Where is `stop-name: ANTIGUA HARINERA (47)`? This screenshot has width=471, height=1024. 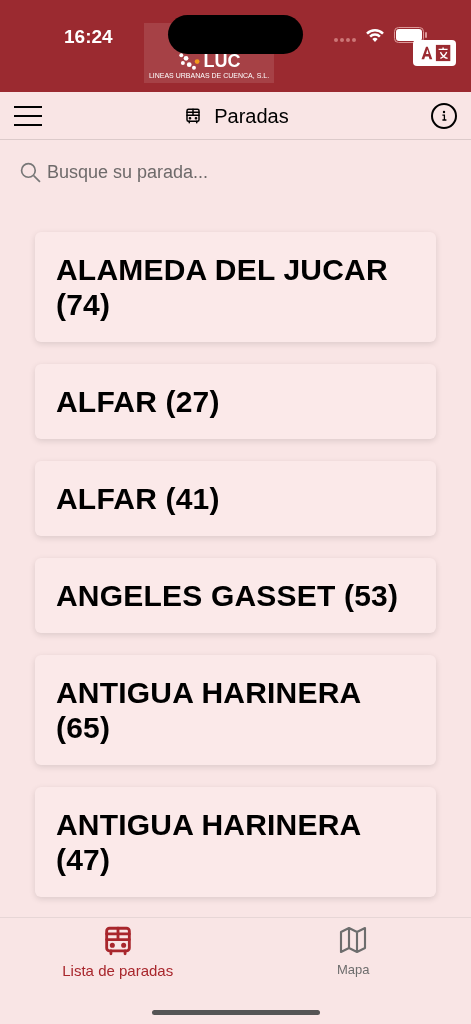
stop-name: ANTIGUA HARINERA (47) is located at coordinates (209, 842).